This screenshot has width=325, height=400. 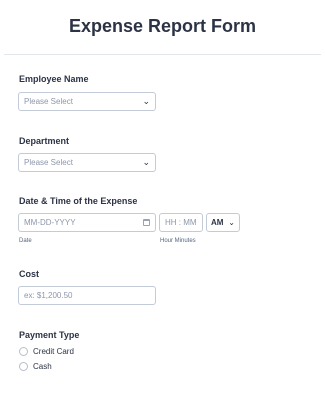 What do you see at coordinates (25, 241) in the screenshot?
I see `date-sublabel: Date` at bounding box center [25, 241].